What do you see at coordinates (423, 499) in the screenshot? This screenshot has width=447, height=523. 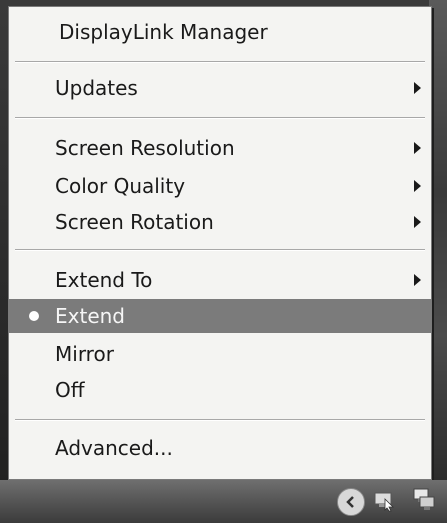 I see `network-icon` at bounding box center [423, 499].